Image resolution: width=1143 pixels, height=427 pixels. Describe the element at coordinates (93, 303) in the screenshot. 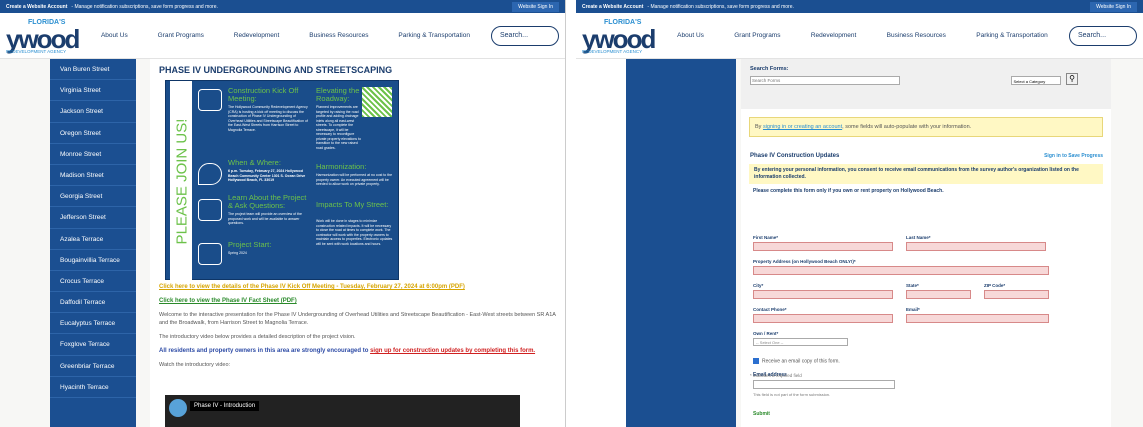

I see `sidebar-item: Daffodil Terrace` at that location.